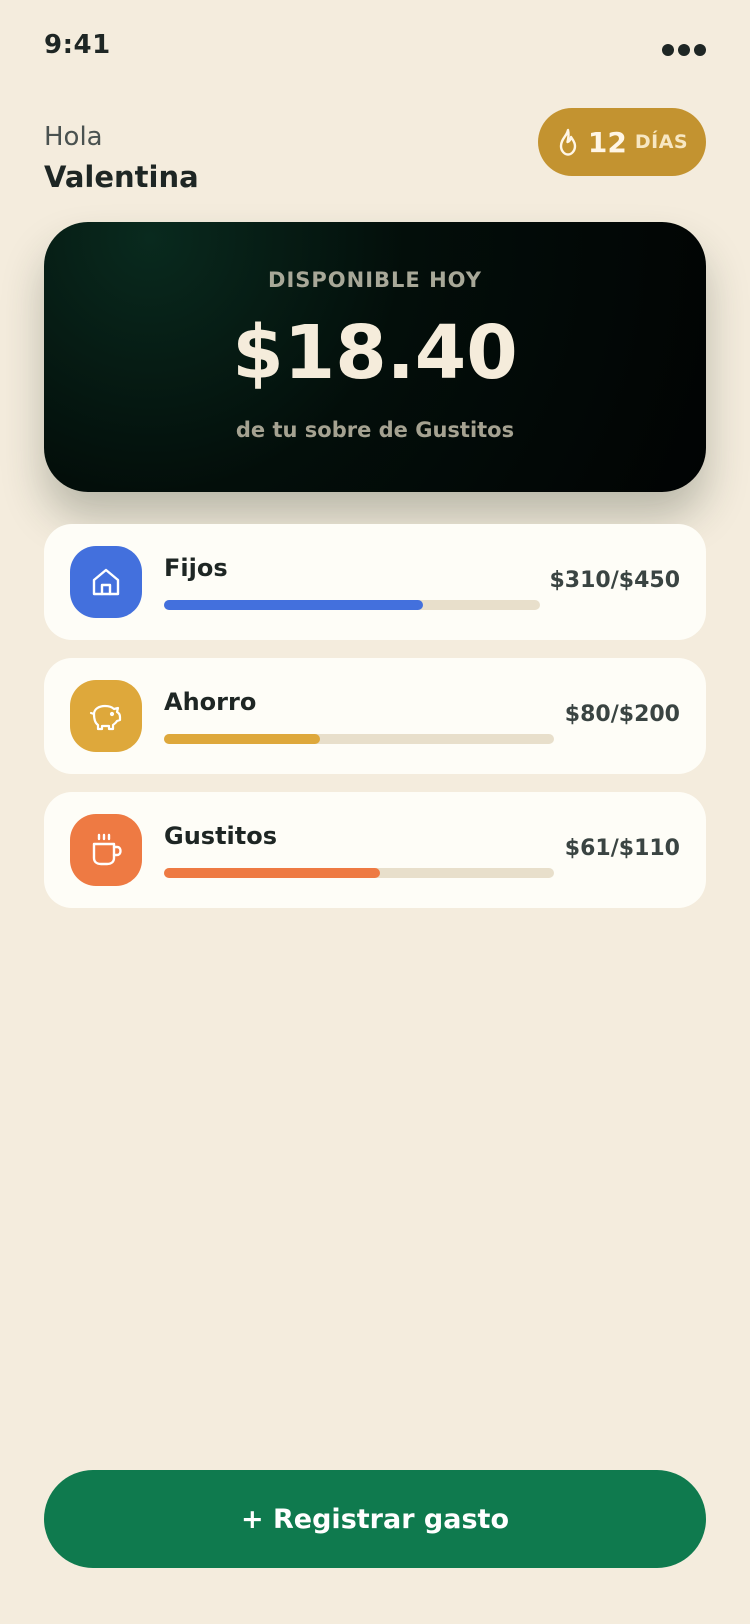 The width and height of the screenshot is (750, 1624). Describe the element at coordinates (375, 716) in the screenshot. I see `envelope-card-ahorro: Ahorro $80/$200` at that location.